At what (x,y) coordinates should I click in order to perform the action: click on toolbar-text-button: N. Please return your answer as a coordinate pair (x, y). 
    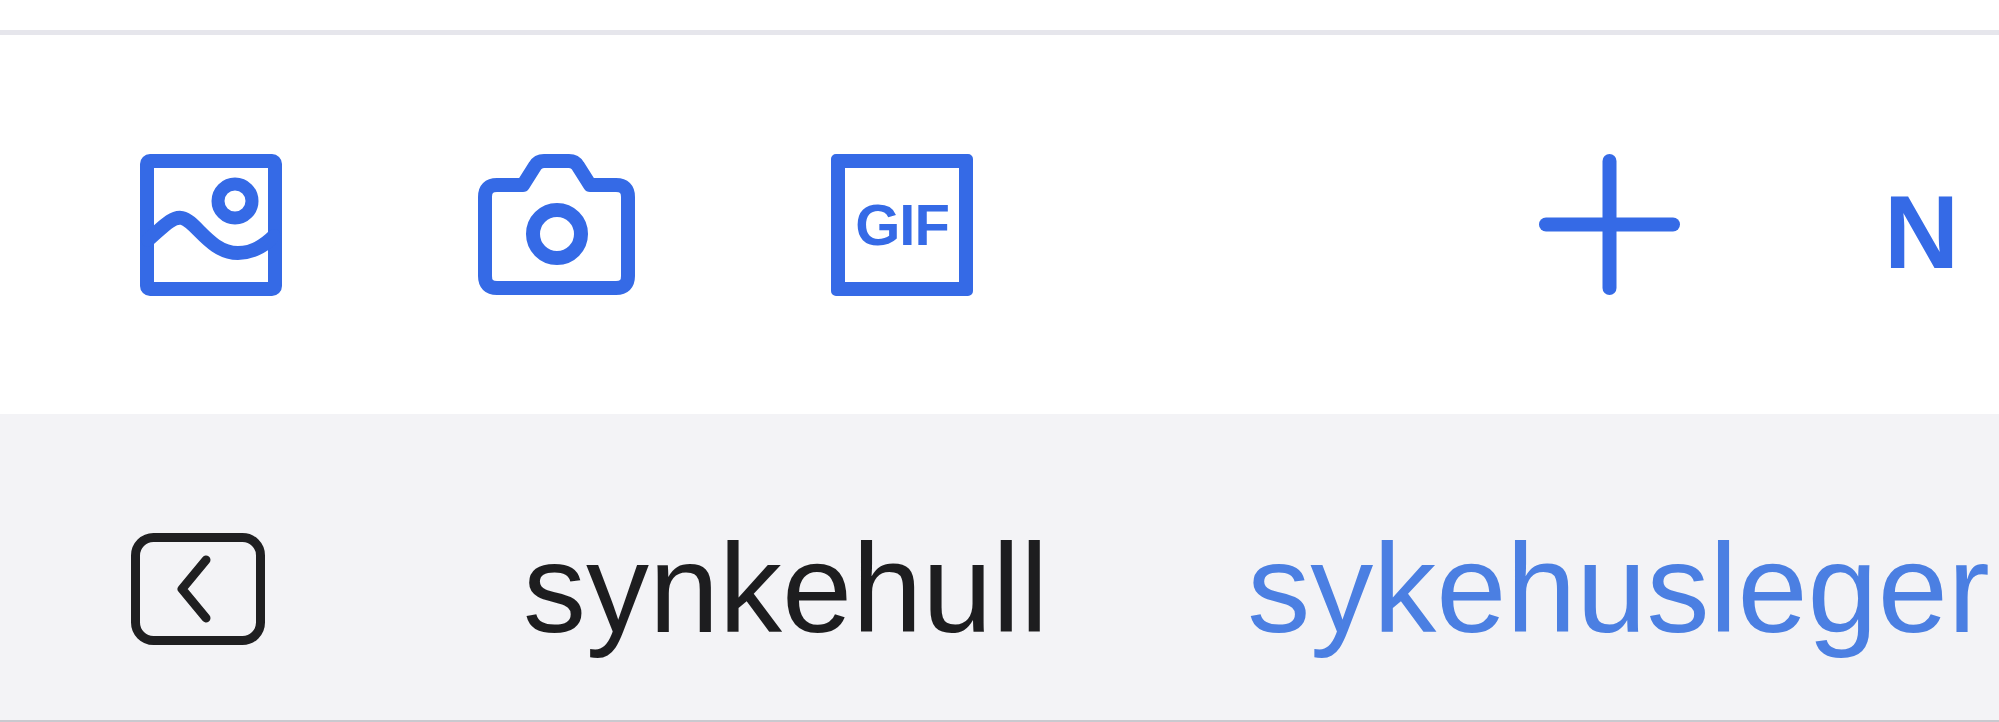
    Looking at the image, I should click on (1922, 232).